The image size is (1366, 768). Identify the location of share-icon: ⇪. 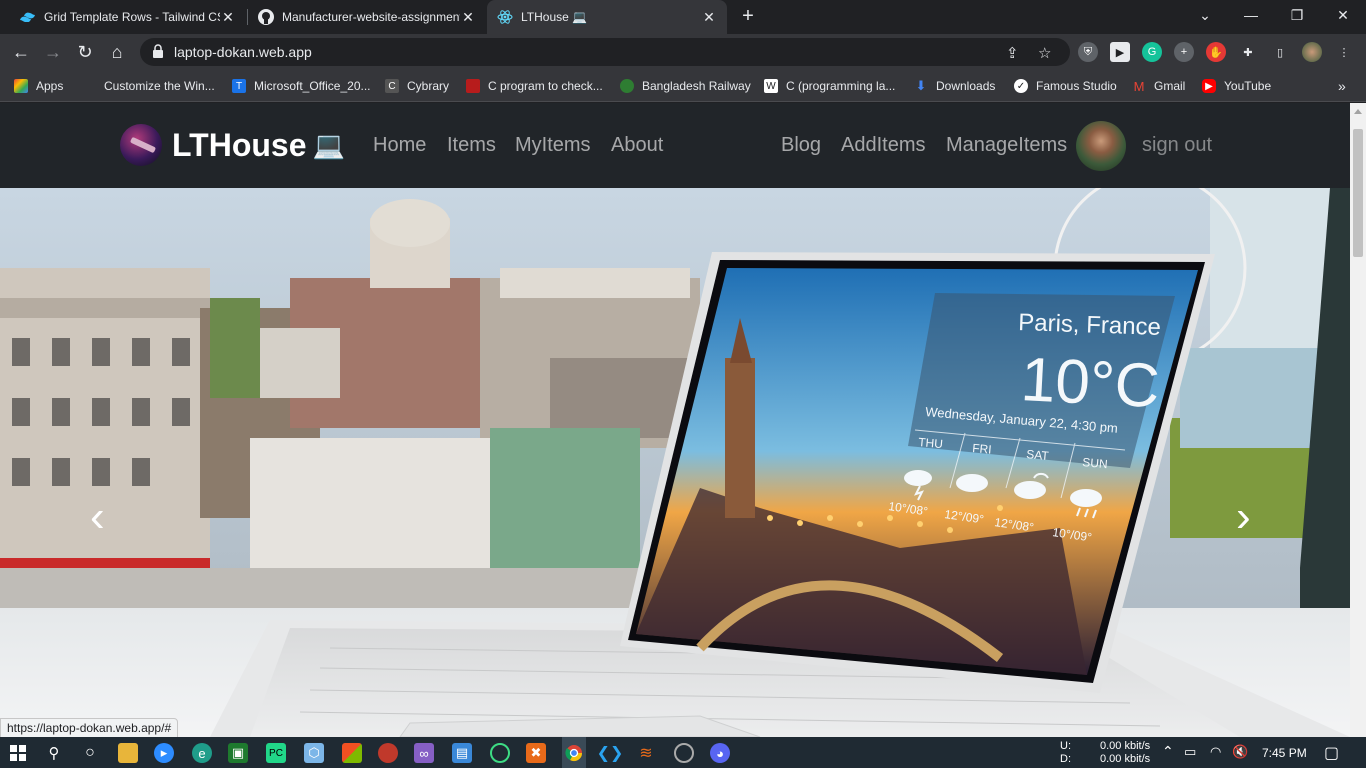
(1012, 53).